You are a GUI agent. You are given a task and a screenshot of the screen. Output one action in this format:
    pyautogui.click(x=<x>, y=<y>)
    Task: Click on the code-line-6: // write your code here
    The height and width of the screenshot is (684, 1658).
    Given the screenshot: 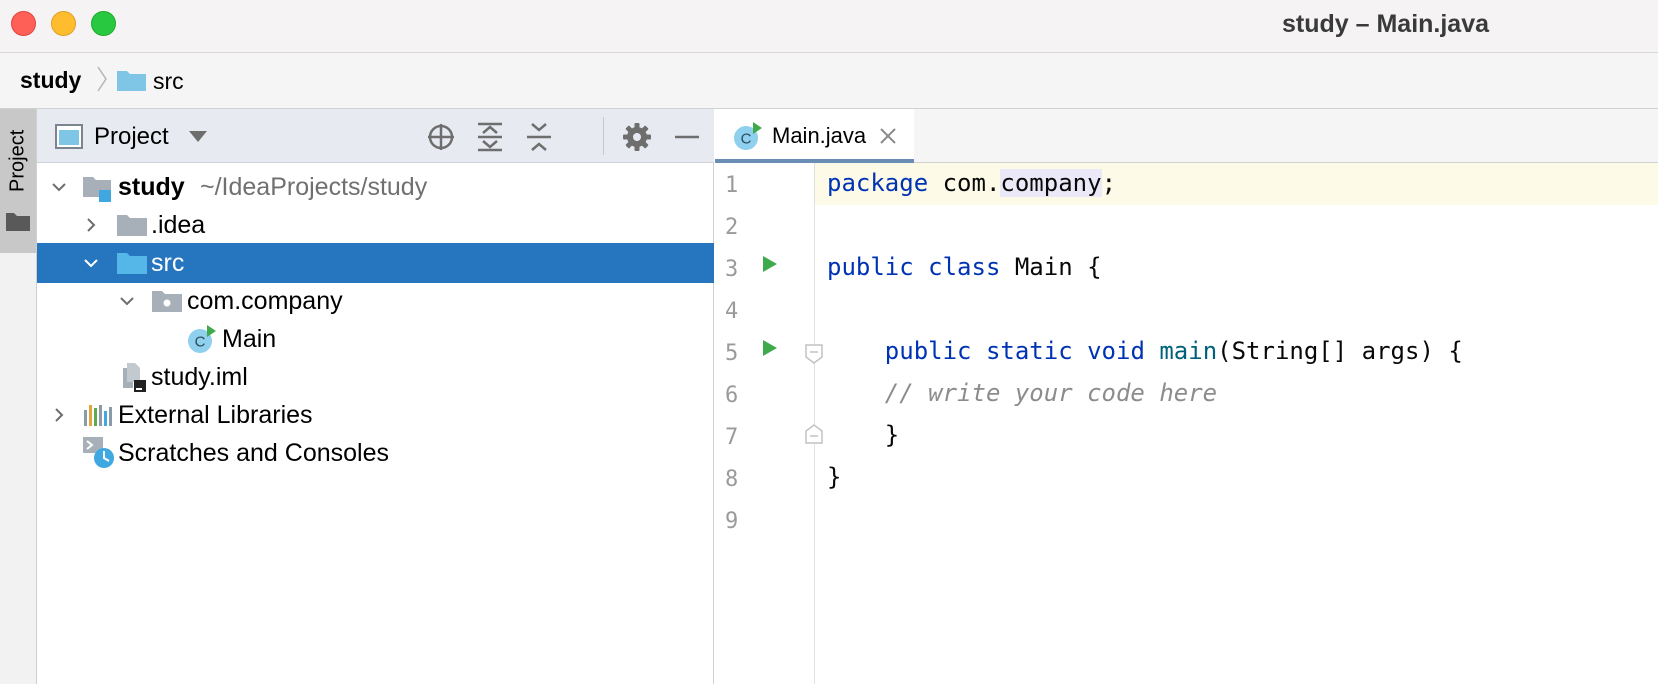 What is the action you would take?
    pyautogui.click(x=1022, y=393)
    